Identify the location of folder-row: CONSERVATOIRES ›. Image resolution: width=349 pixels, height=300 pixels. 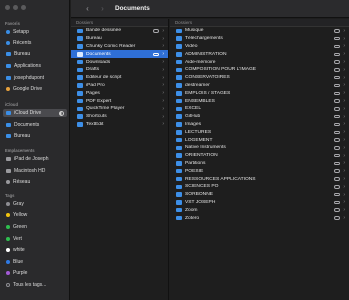
(259, 78).